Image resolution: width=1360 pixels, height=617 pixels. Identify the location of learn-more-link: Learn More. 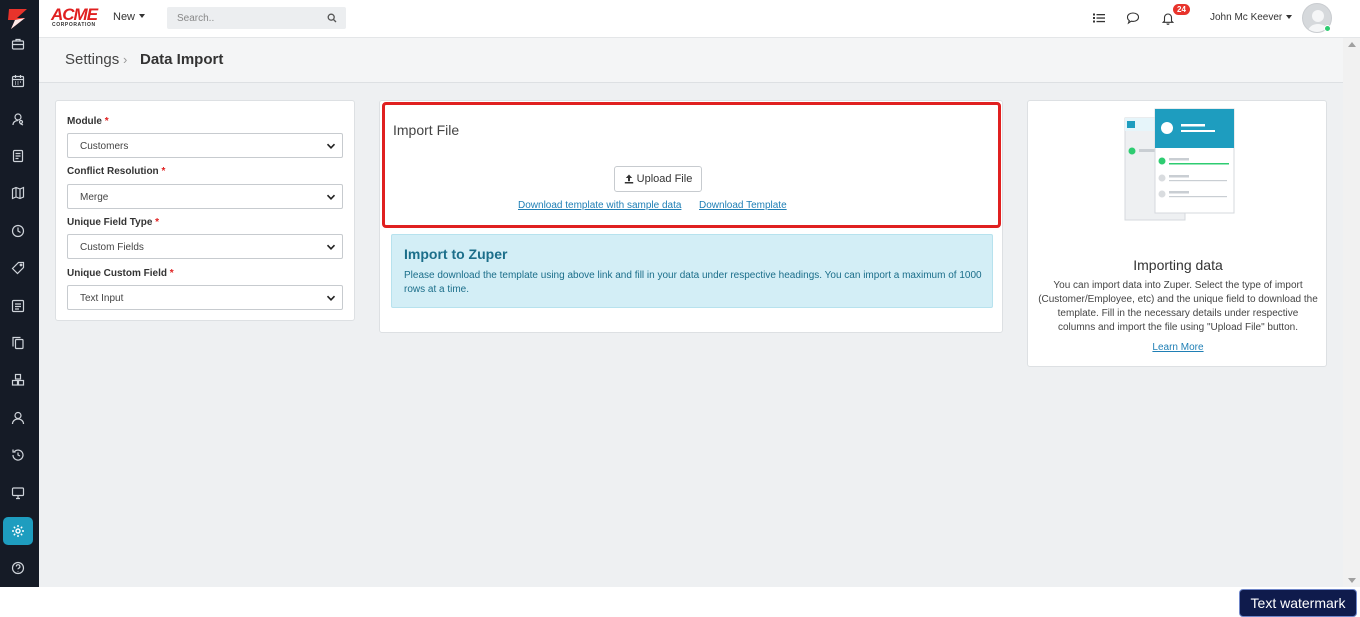
(1178, 347).